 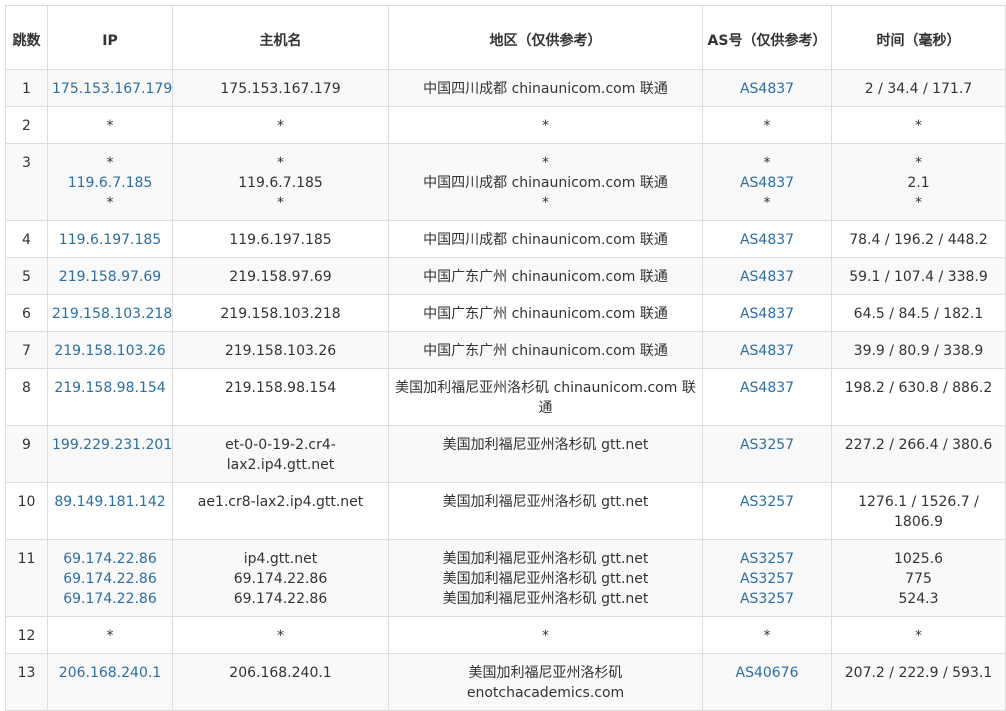 I want to click on hop-number: 12, so click(x=26, y=635).